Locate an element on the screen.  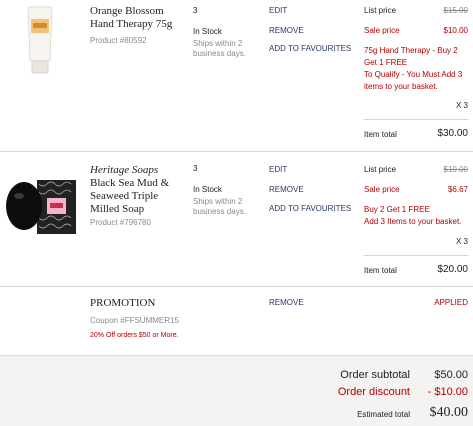
promotion-status: APPLIED is located at coordinates (451, 302).